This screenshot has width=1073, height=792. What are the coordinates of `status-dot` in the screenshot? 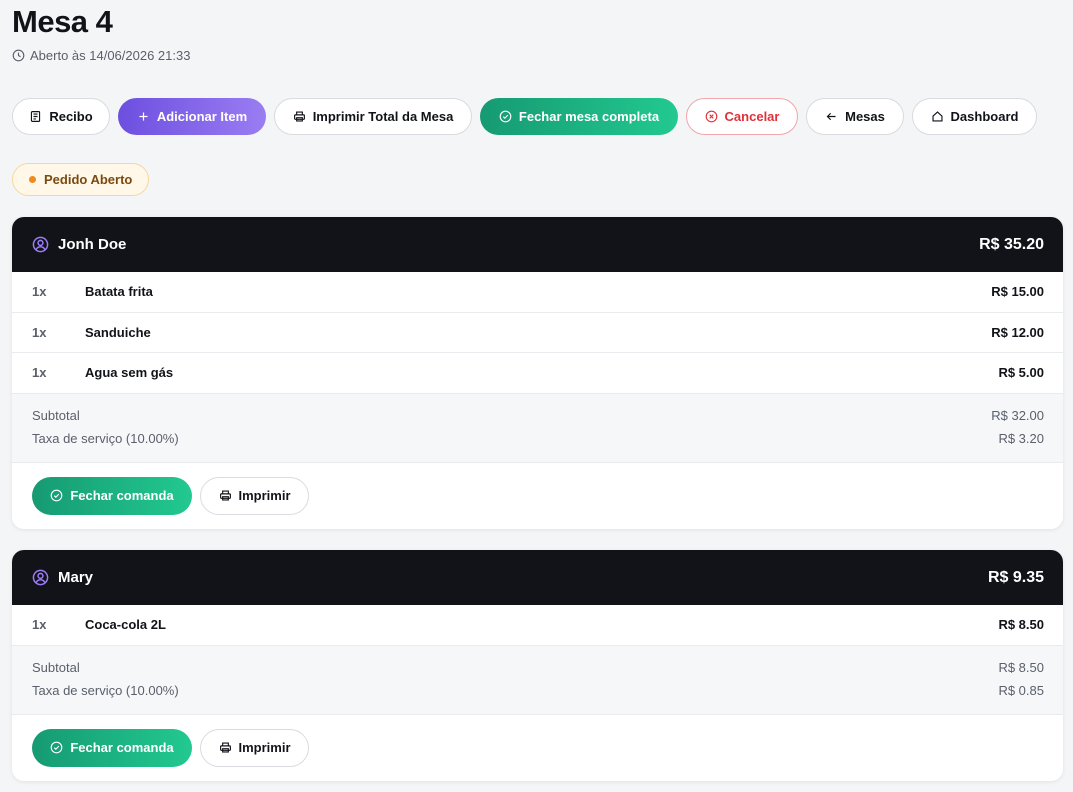 It's located at (32, 179).